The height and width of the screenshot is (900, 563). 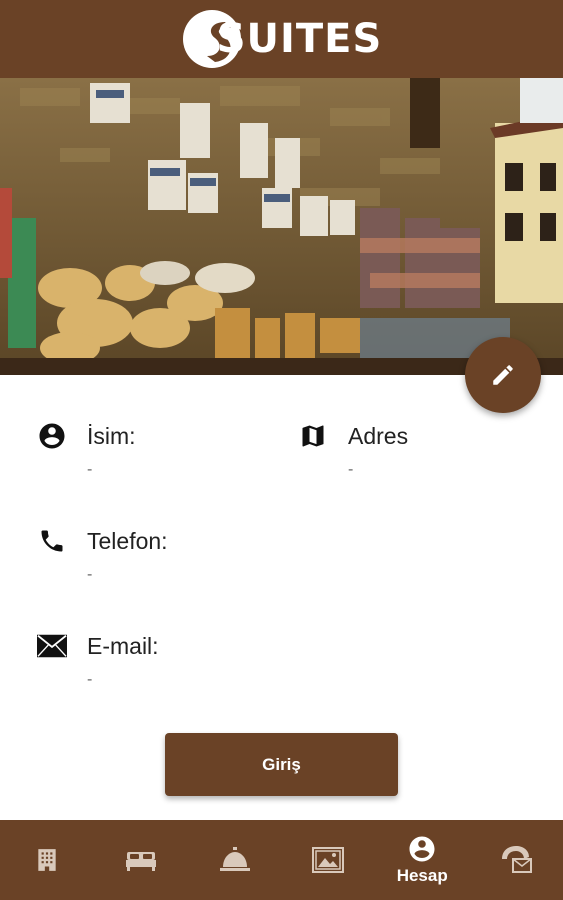 I want to click on email-value: -, so click(x=90, y=679).